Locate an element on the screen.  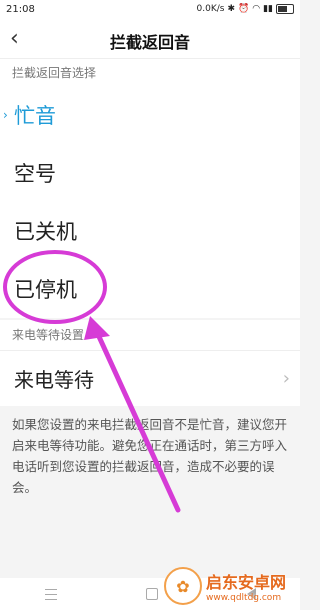
option-label: 已关机 is located at coordinates (45, 232).